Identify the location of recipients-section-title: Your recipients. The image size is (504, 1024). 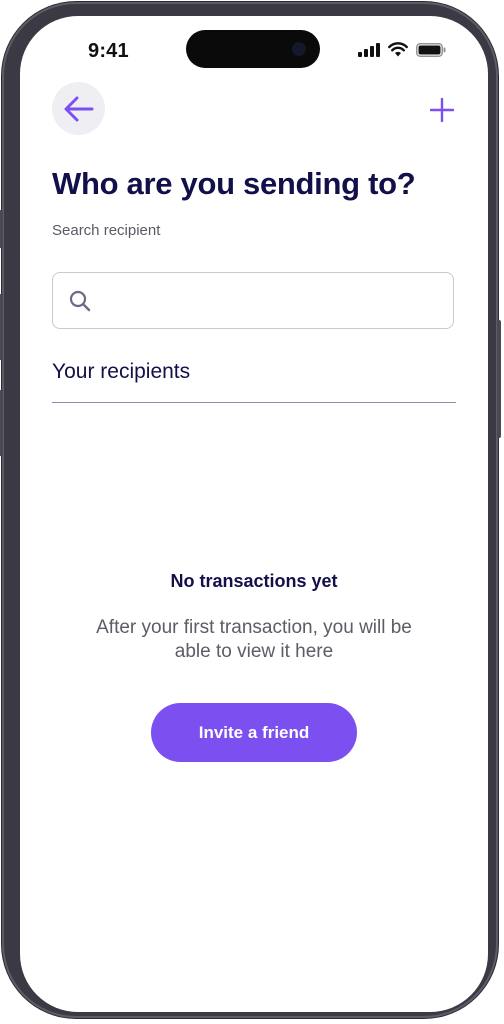
(121, 371).